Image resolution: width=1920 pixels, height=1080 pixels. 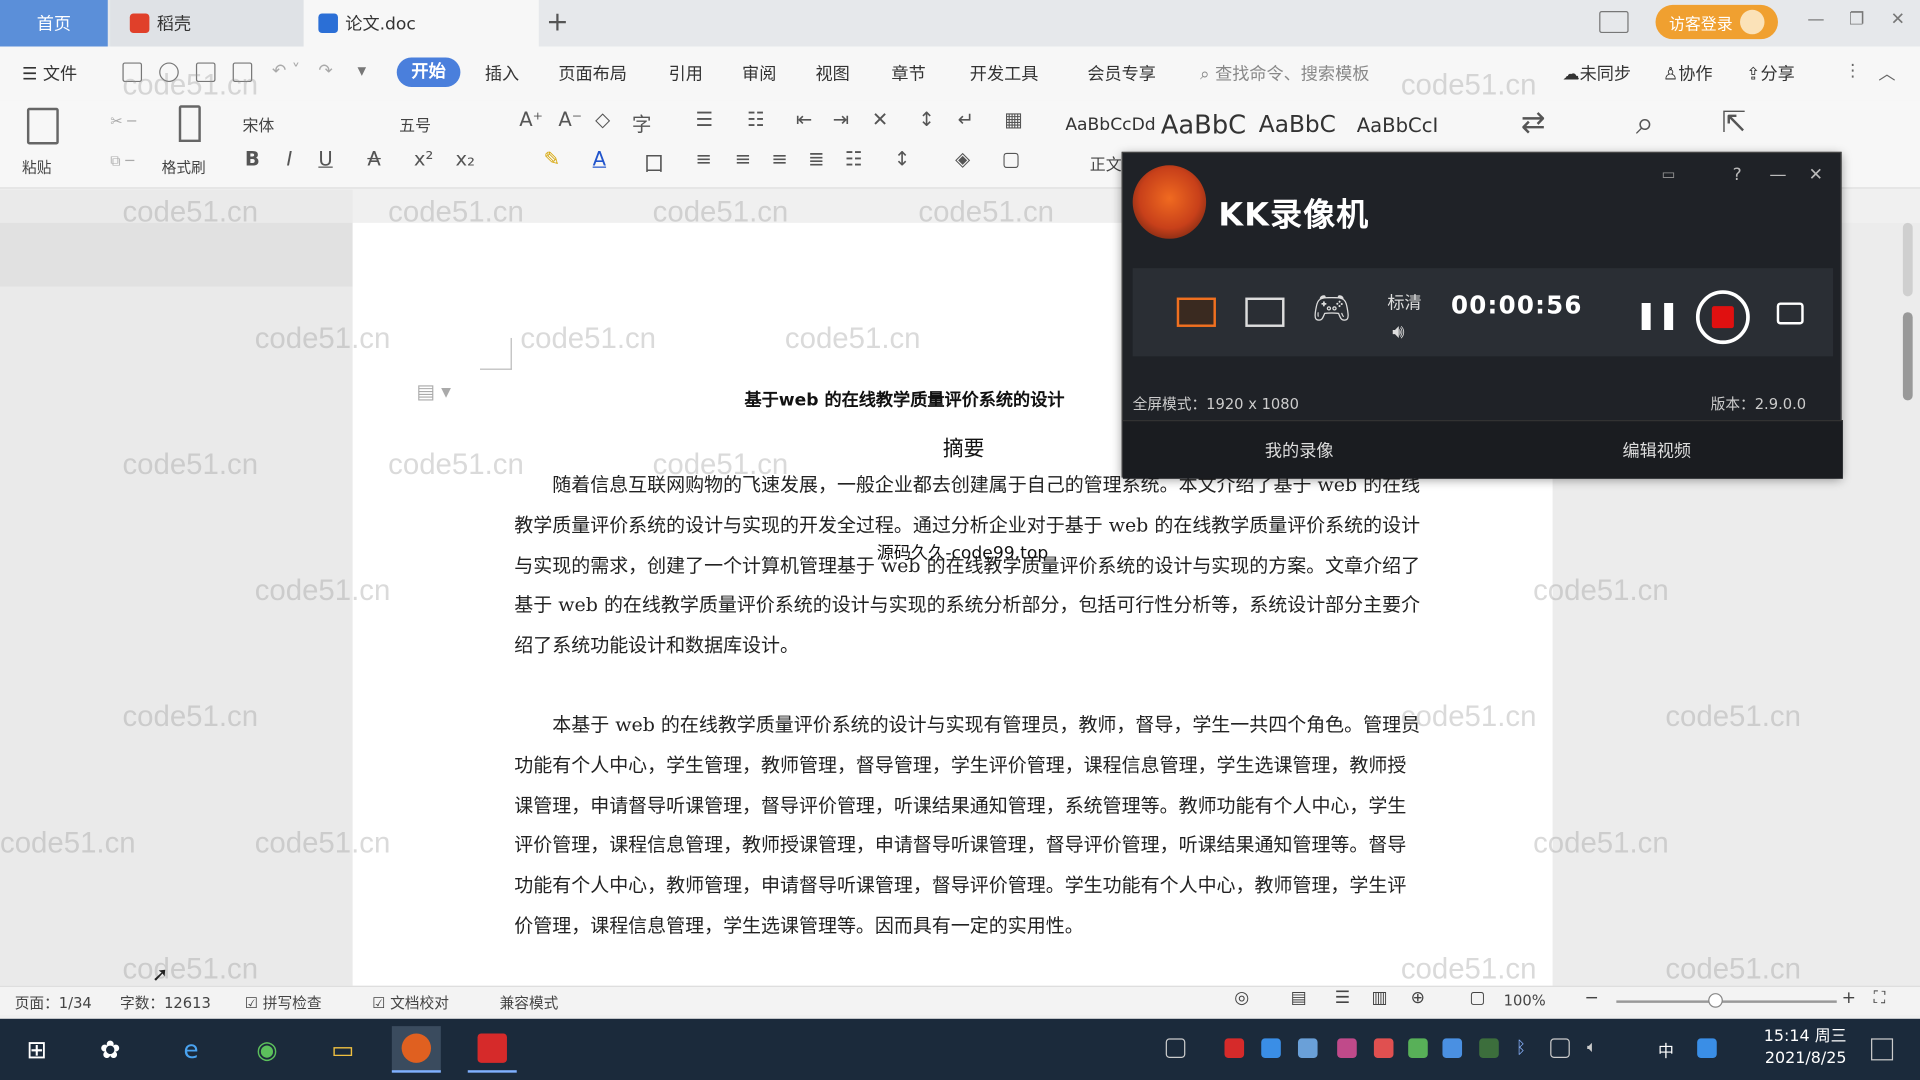 I want to click on layout-icon, so click(x=1614, y=22).